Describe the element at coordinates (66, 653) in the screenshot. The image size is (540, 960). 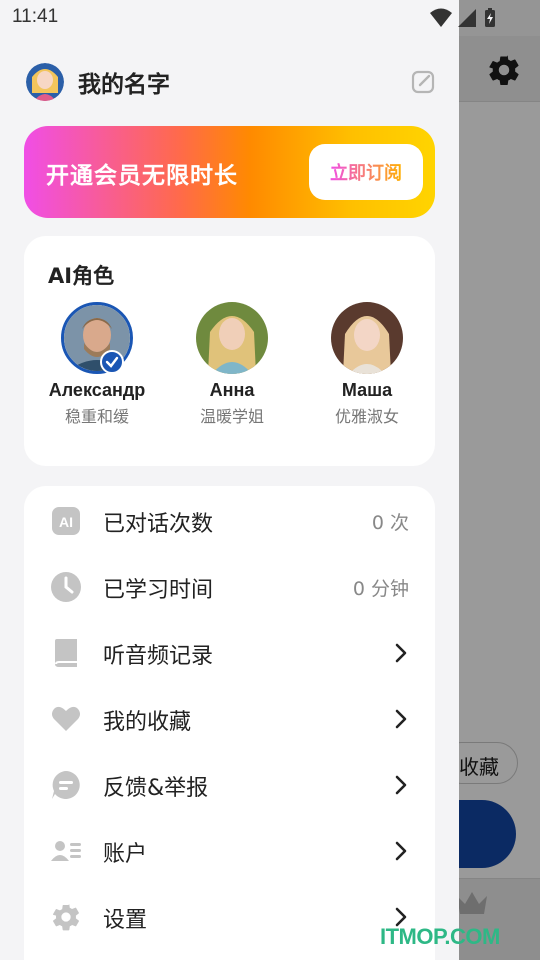
I see `book-icon` at that location.